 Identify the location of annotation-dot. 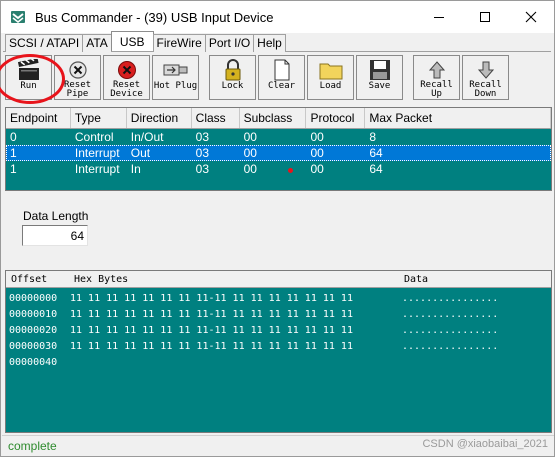
(290, 170).